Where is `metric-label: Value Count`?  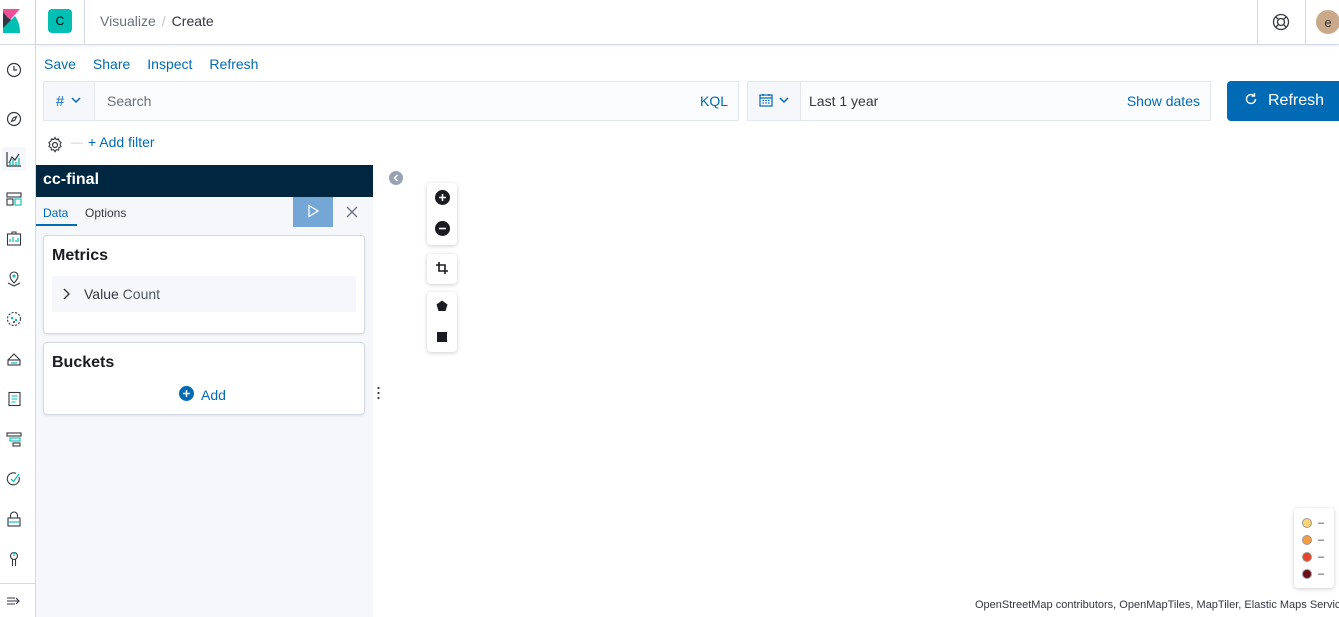
metric-label: Value Count is located at coordinates (122, 294).